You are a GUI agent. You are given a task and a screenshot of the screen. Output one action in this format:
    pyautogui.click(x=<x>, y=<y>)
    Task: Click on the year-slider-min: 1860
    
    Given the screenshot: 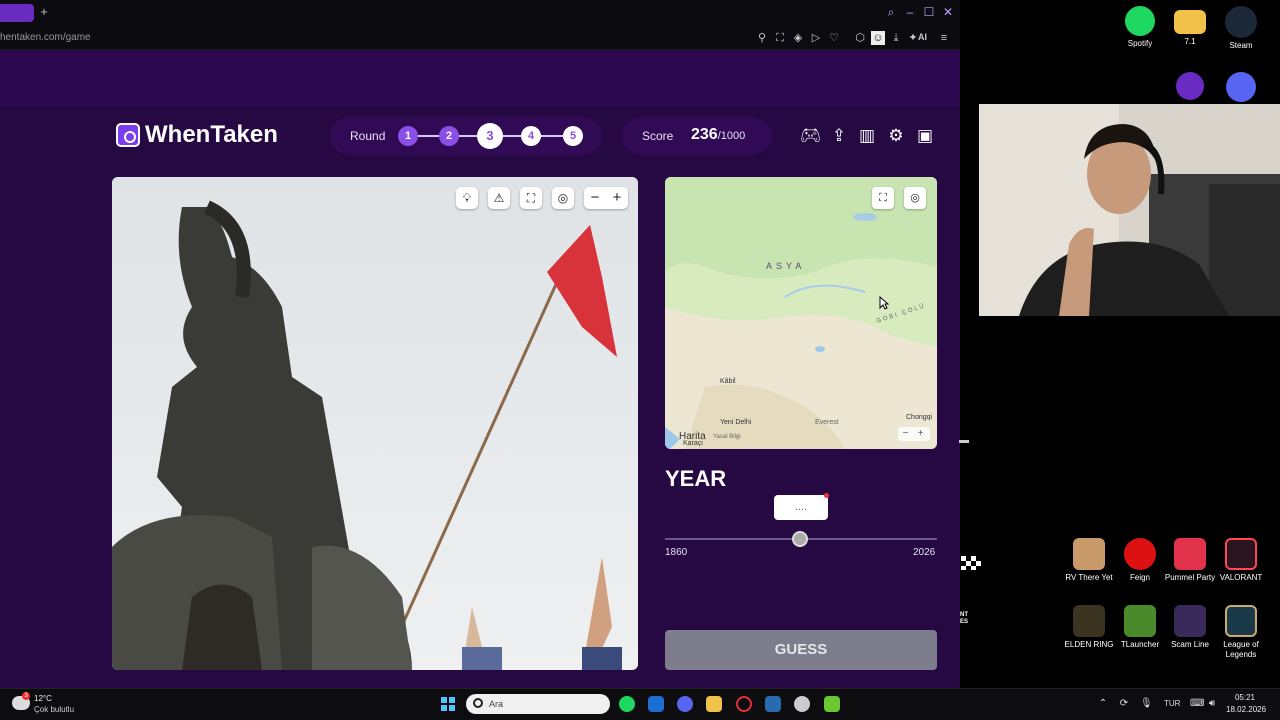 What is the action you would take?
    pyautogui.click(x=676, y=552)
    